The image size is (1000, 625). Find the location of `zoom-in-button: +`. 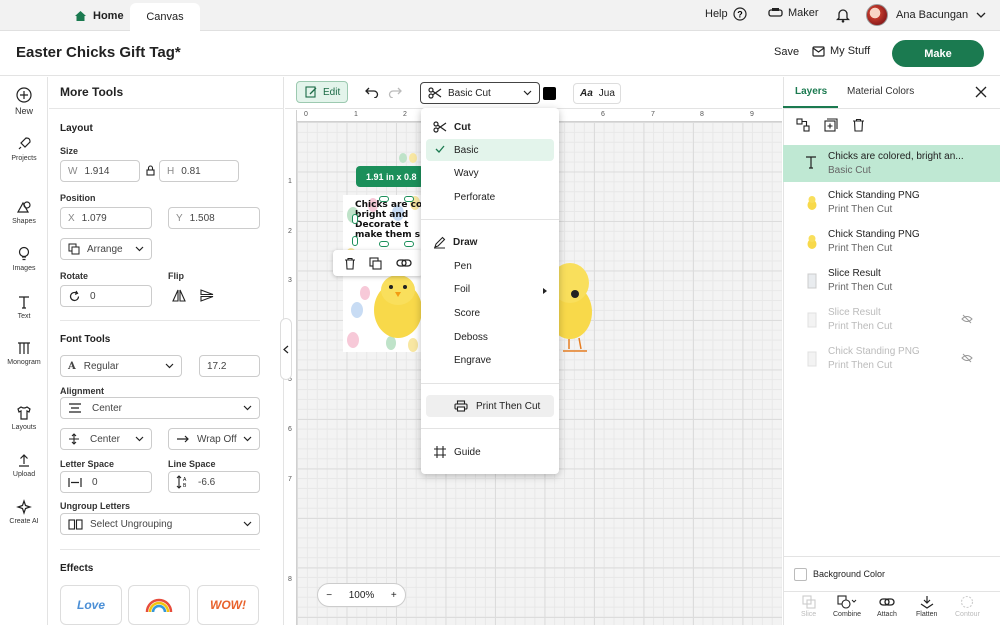

zoom-in-button: + is located at coordinates (394, 595).